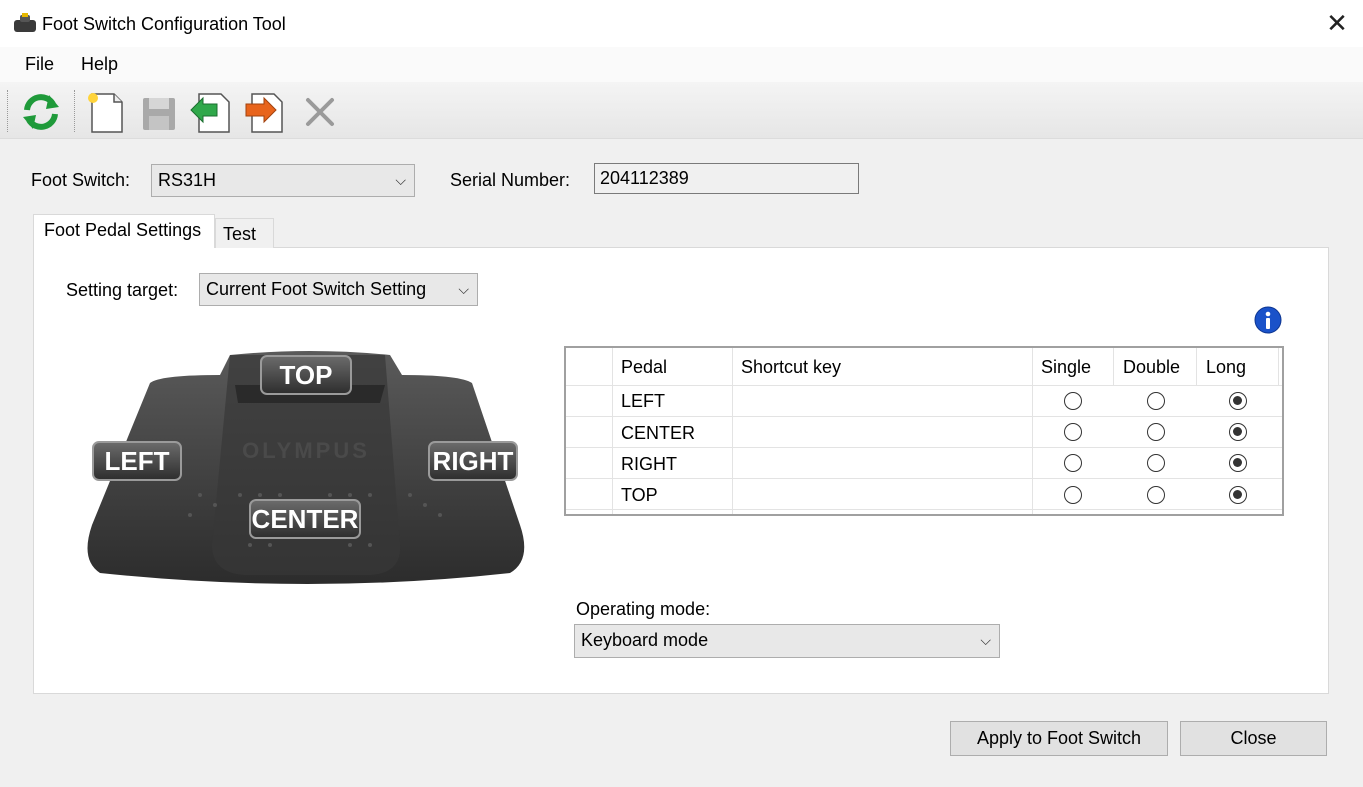 This screenshot has height=787, width=1363. I want to click on menu-file: File, so click(39, 64).